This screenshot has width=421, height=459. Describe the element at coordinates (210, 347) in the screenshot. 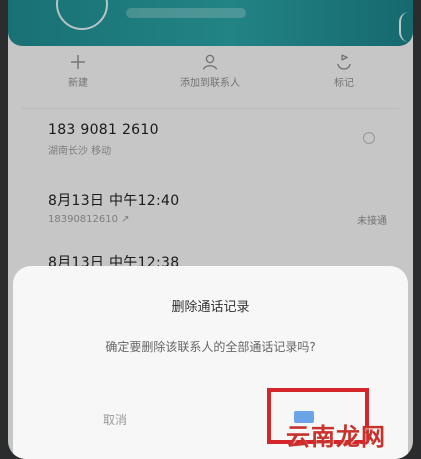

I see `dialog-message: 确定要删除该联系人的全部通话记录吗?` at that location.